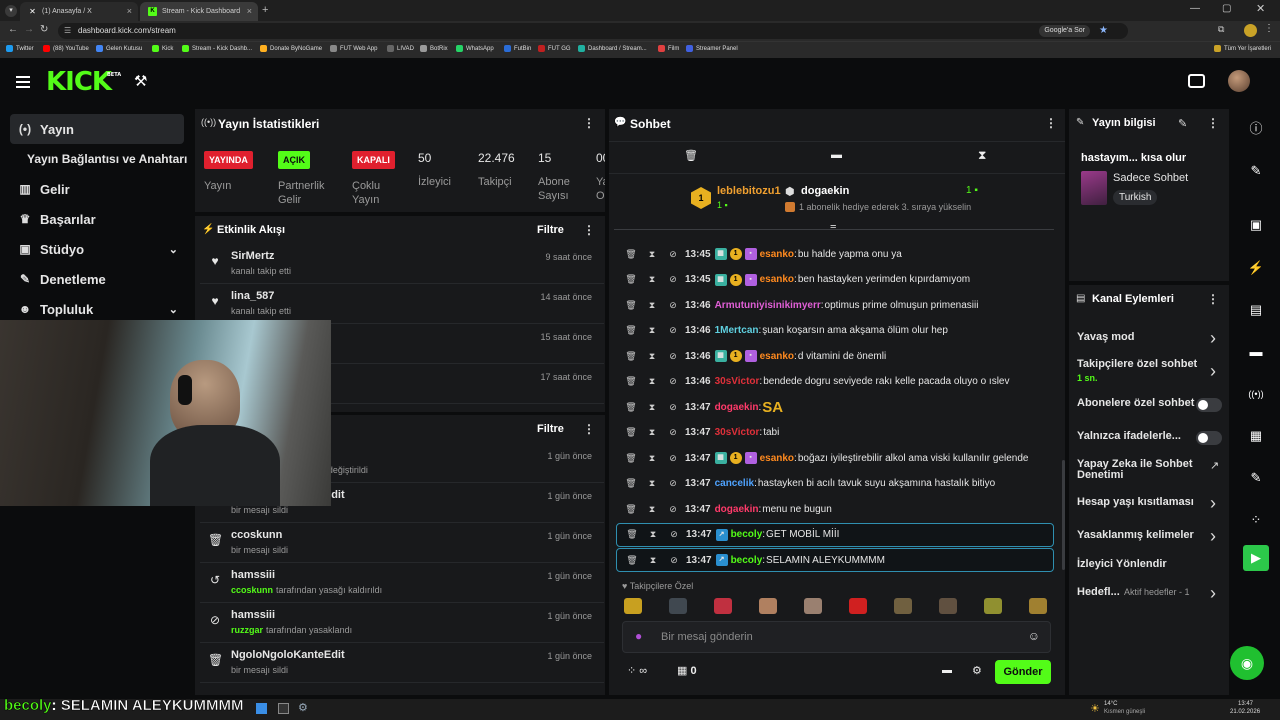 Image resolution: width=1280 pixels, height=720 pixels. What do you see at coordinates (402, 543) in the screenshot?
I see `modlog-item: 🗑 ccoskunn bir mesajı sildi 1 gün önce` at bounding box center [402, 543].